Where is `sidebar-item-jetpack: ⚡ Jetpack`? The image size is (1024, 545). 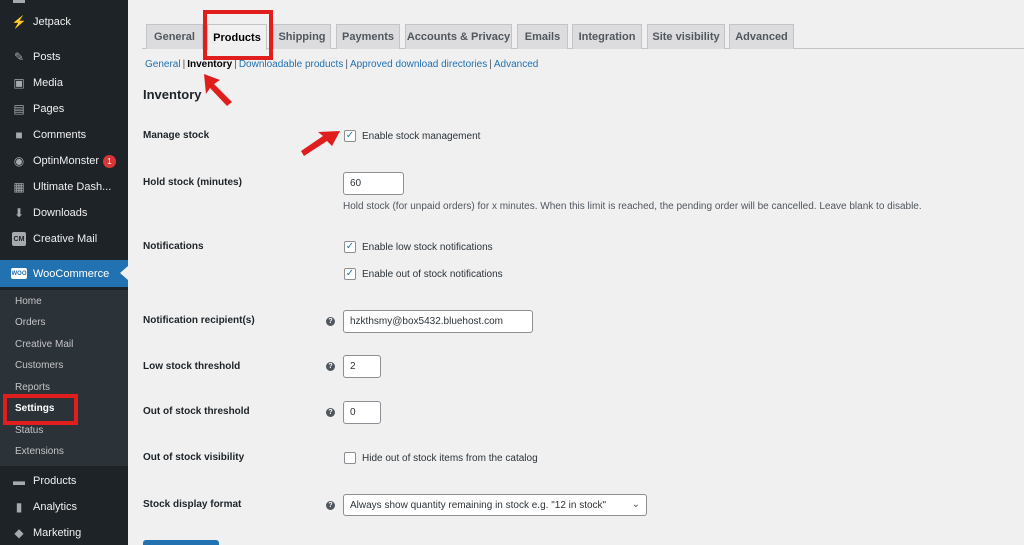 sidebar-item-jetpack: ⚡ Jetpack is located at coordinates (64, 22).